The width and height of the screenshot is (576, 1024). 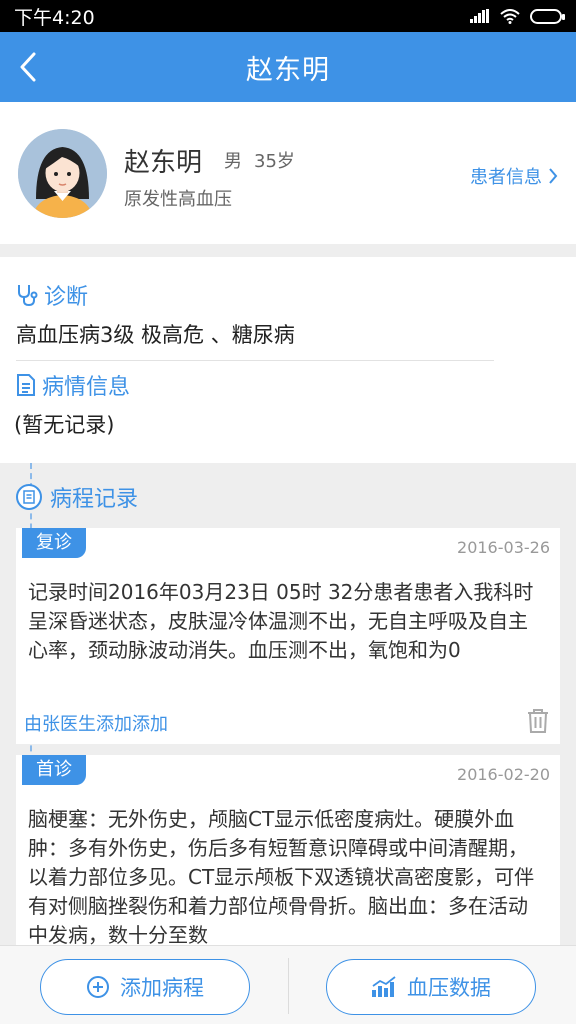 I want to click on stethoscope-icon, so click(x=28, y=296).